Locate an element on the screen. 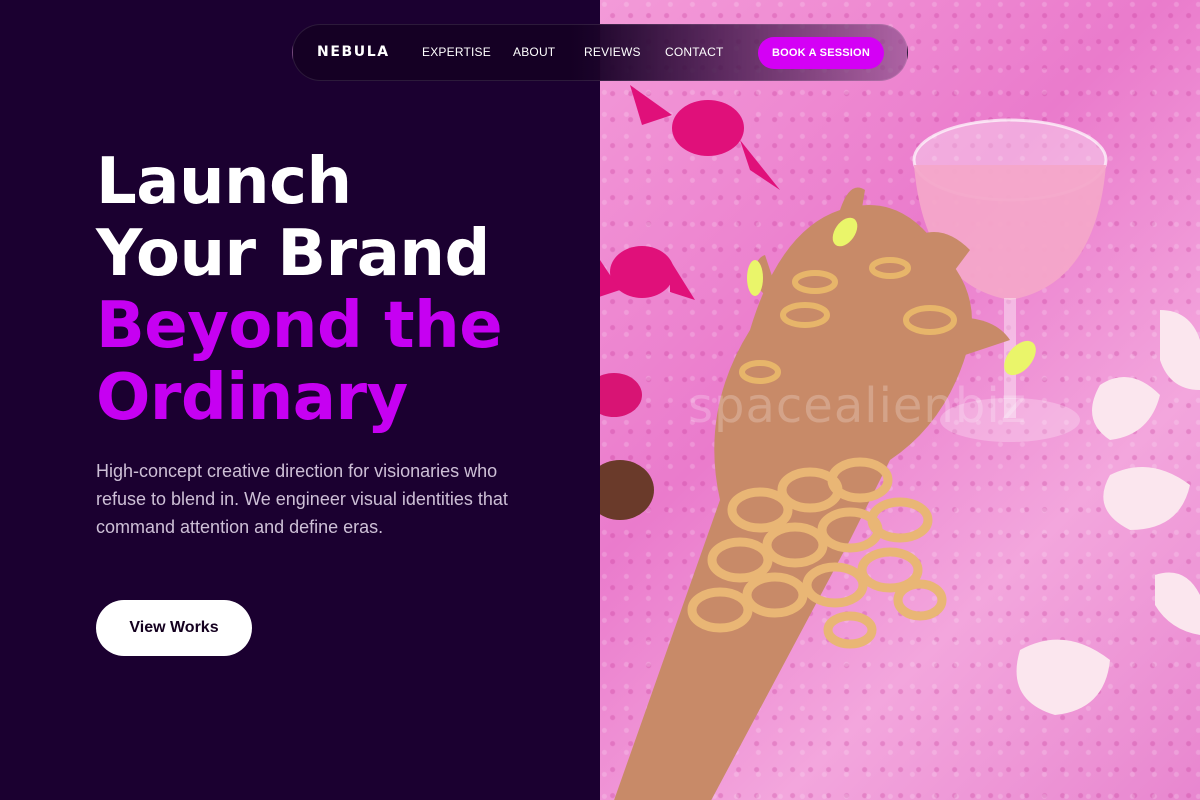  brand-logo: NEBULA is located at coordinates (353, 52).